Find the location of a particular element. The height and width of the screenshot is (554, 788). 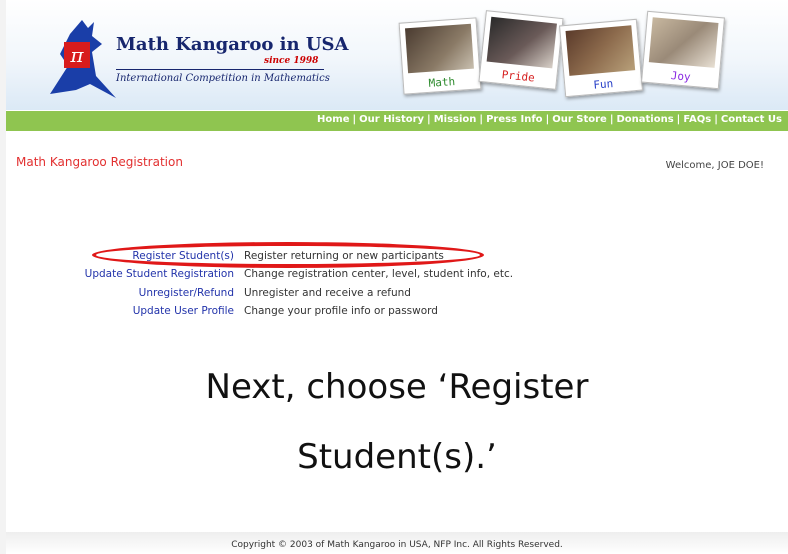

update-user-profile-desc: Change your profile info or password is located at coordinates (341, 311).